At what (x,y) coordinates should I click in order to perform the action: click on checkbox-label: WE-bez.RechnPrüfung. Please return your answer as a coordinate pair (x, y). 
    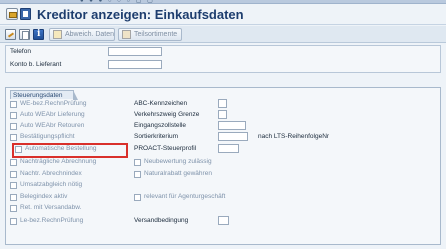
    Looking at the image, I should click on (53, 103).